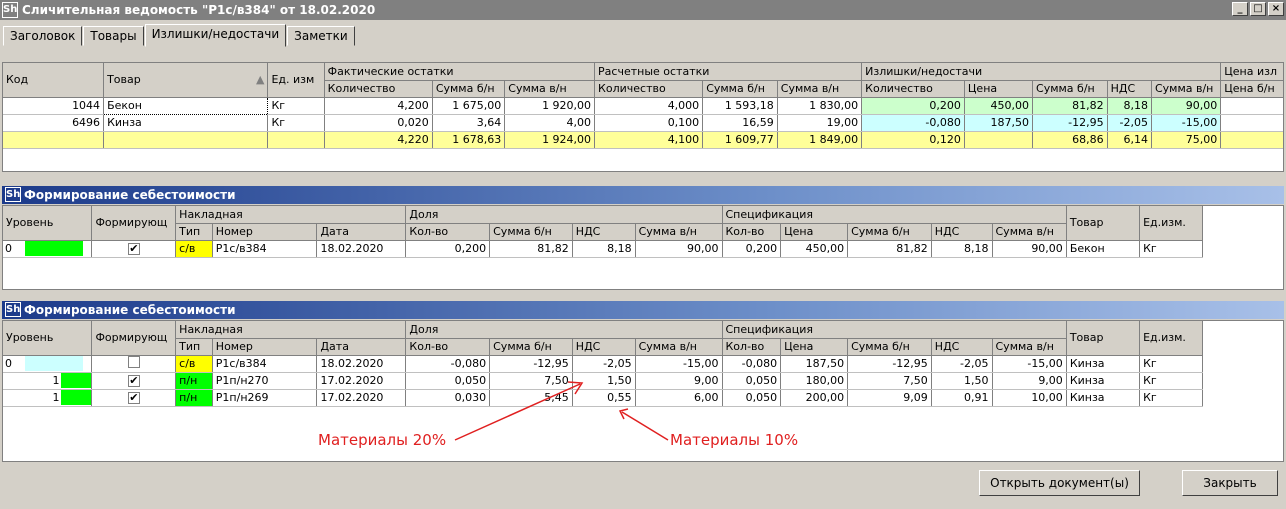 This screenshot has height=509, width=1286. What do you see at coordinates (1240, 9) in the screenshot?
I see `minimize-button: _` at bounding box center [1240, 9].